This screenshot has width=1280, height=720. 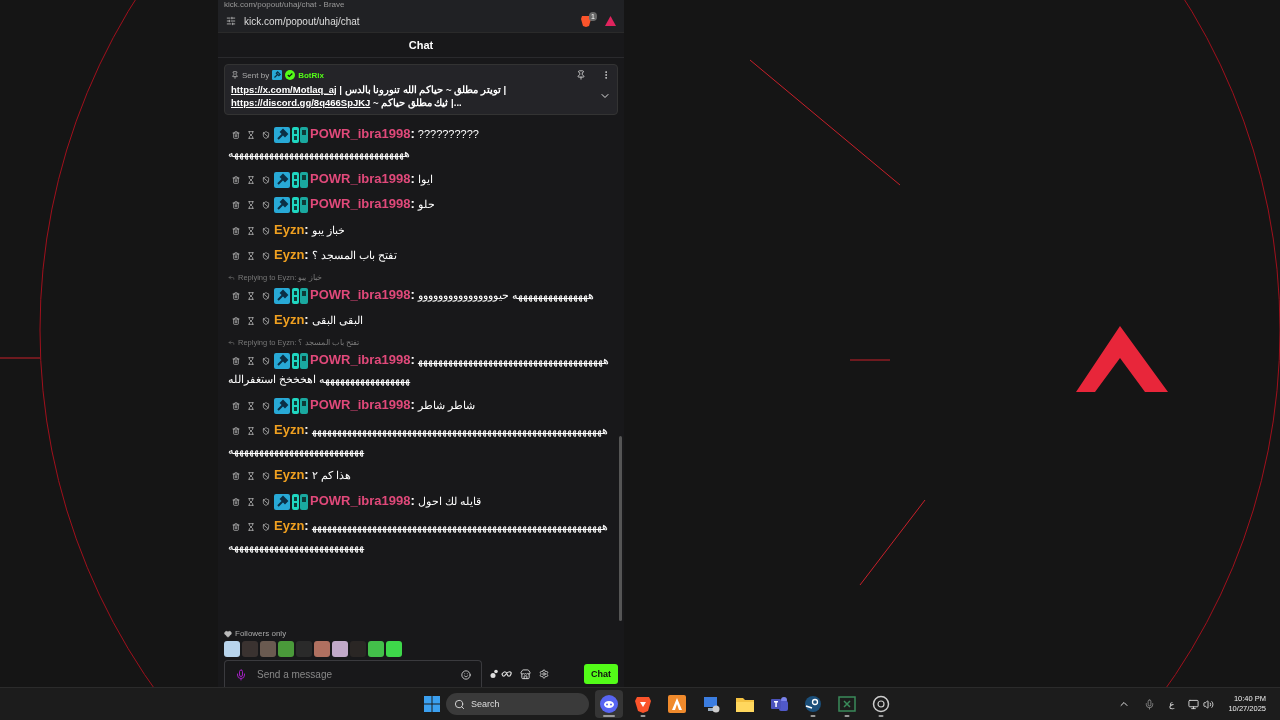 I want to click on chat-title: Chat, so click(x=421, y=45).